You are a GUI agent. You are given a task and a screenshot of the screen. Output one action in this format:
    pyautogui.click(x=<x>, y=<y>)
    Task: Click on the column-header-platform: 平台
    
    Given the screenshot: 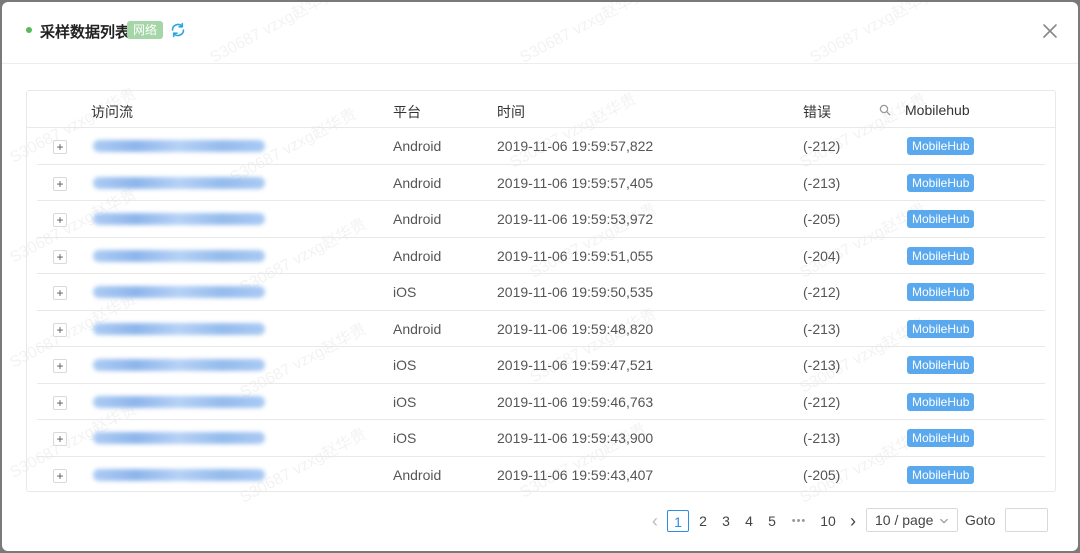 What is the action you would take?
    pyautogui.click(x=407, y=112)
    